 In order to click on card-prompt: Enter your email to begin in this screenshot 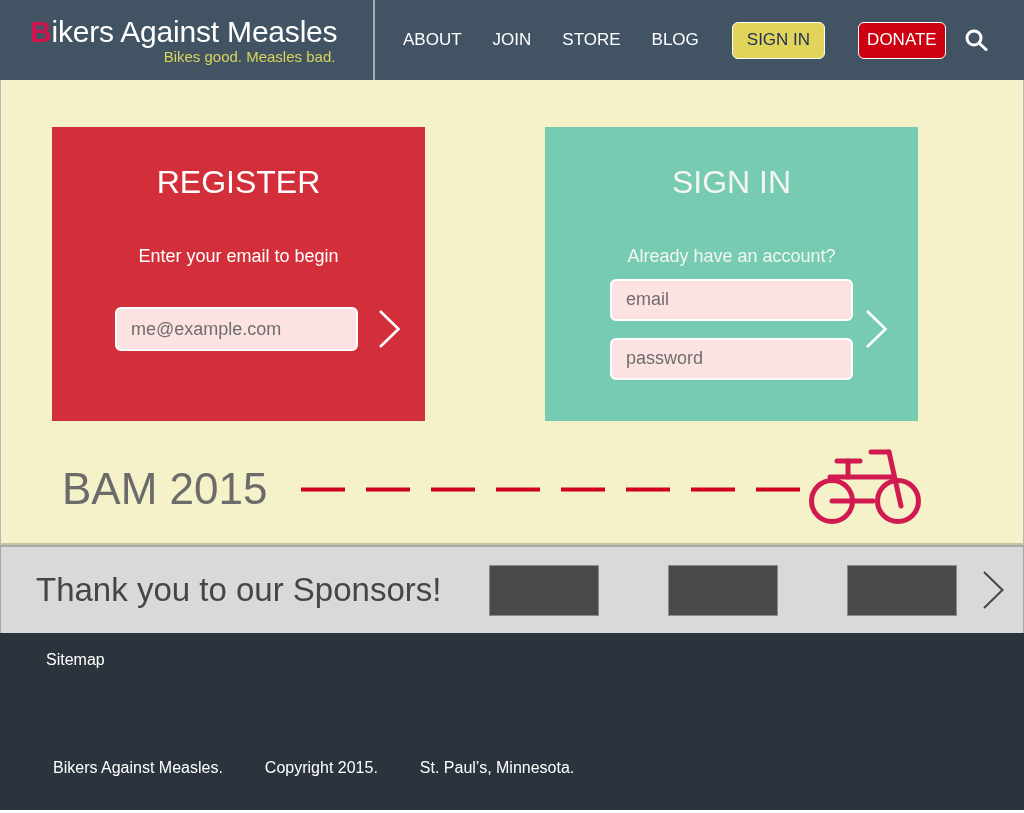, I will do `click(238, 256)`.